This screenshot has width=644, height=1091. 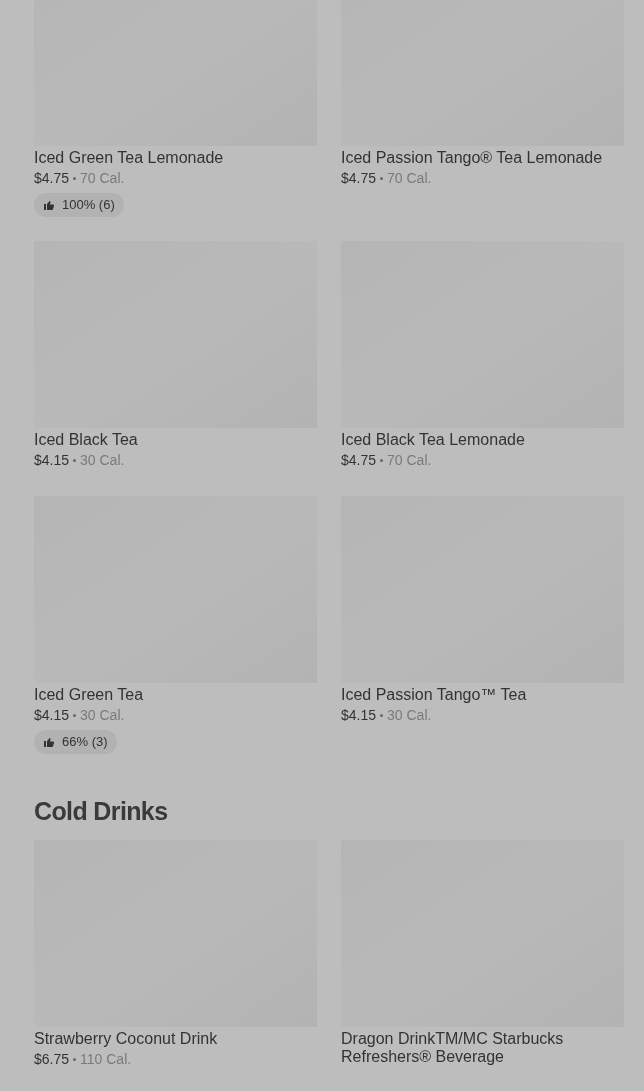 What do you see at coordinates (88, 205) in the screenshot?
I see `rating-text: 100% (6)` at bounding box center [88, 205].